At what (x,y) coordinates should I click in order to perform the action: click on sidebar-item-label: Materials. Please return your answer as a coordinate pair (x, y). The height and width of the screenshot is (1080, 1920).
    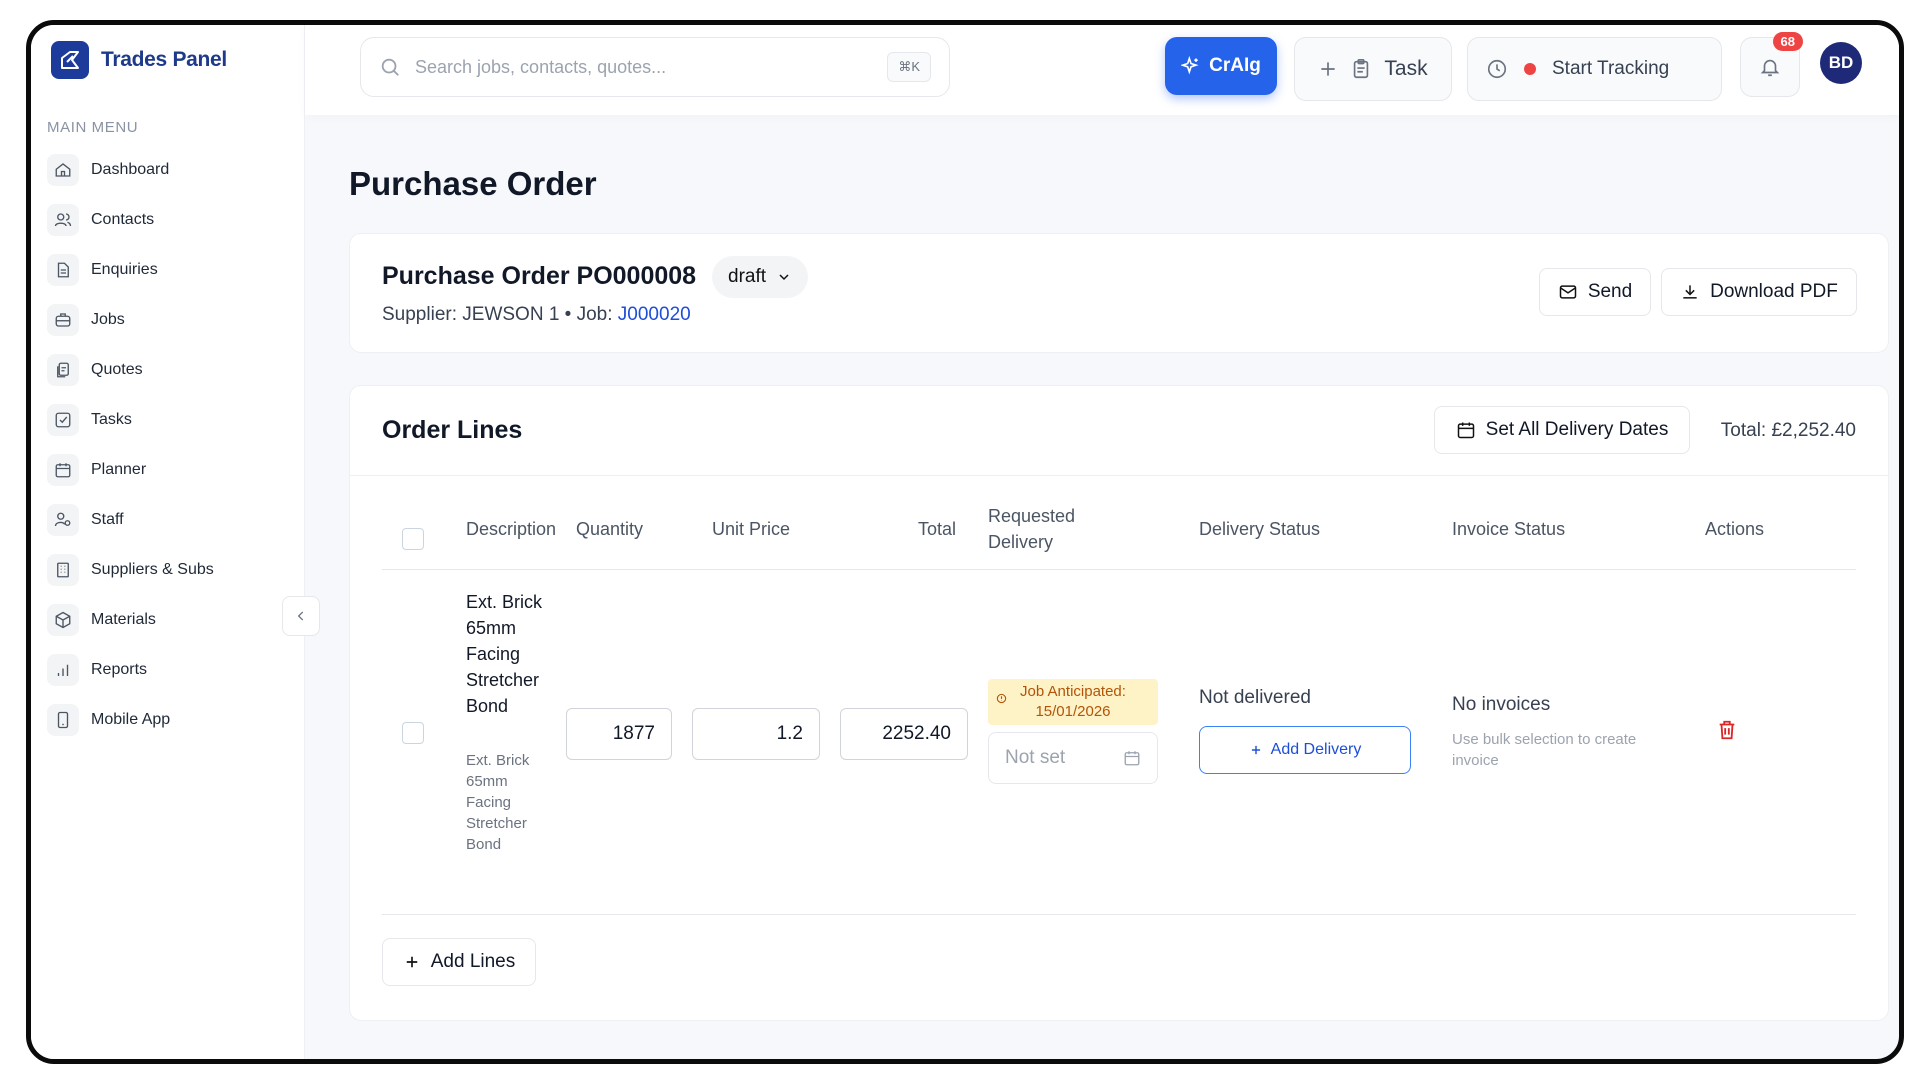
    Looking at the image, I should click on (123, 619).